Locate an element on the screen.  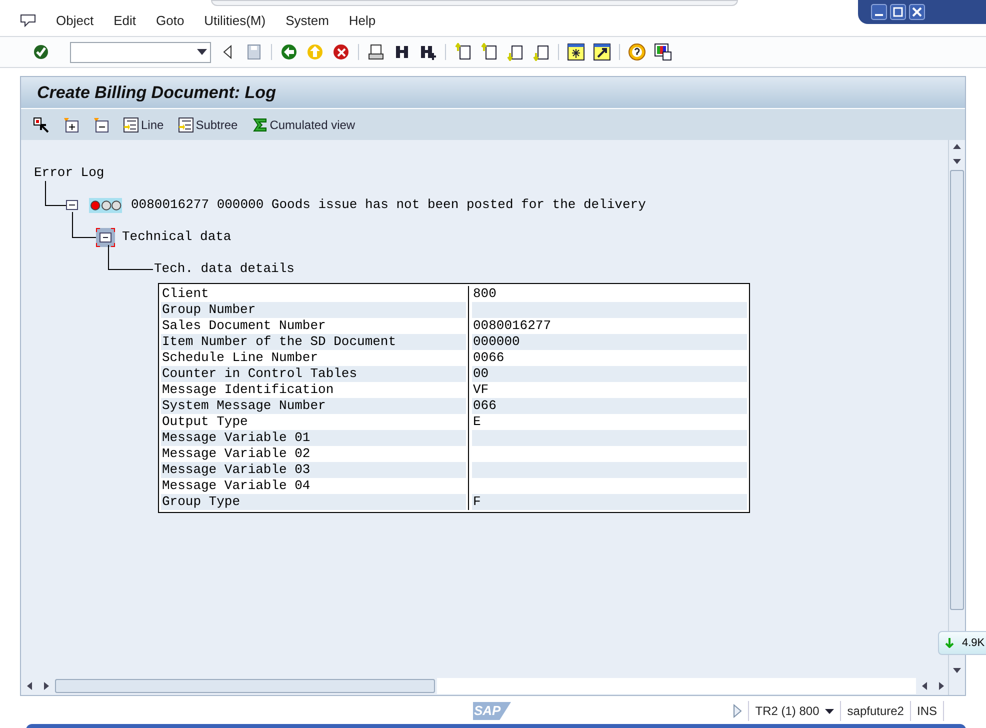
table-cell: Group Type is located at coordinates (313, 502).